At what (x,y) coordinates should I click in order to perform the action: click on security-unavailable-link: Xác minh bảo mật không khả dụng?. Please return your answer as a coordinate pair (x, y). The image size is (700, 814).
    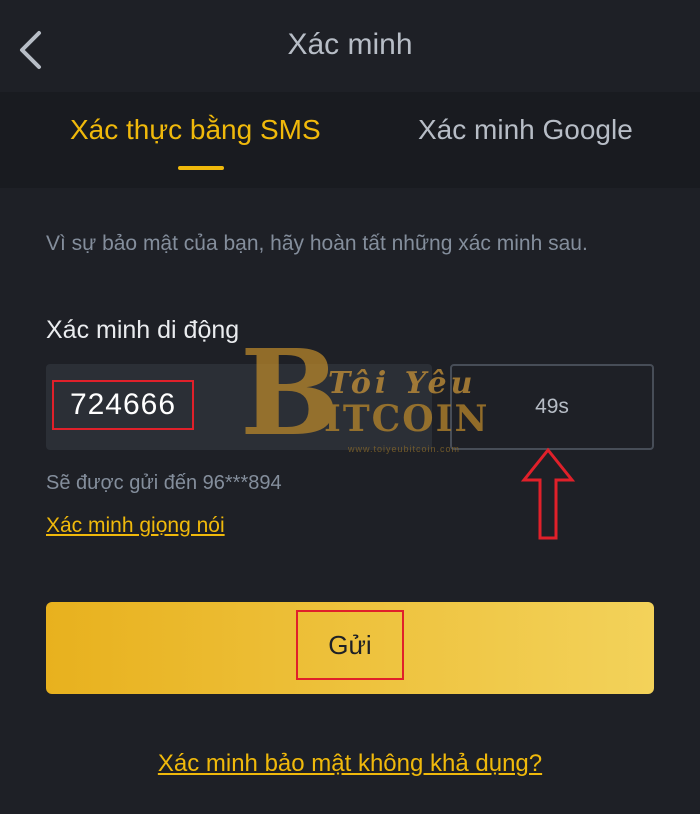
    Looking at the image, I should click on (350, 764).